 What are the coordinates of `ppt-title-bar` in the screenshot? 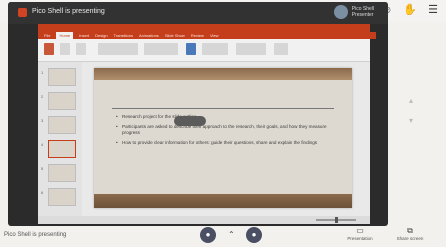 It's located at (204, 28).